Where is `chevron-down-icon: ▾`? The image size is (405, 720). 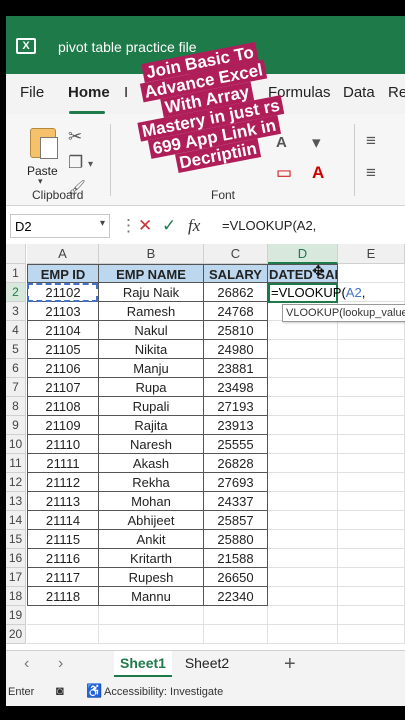 chevron-down-icon: ▾ is located at coordinates (102, 223).